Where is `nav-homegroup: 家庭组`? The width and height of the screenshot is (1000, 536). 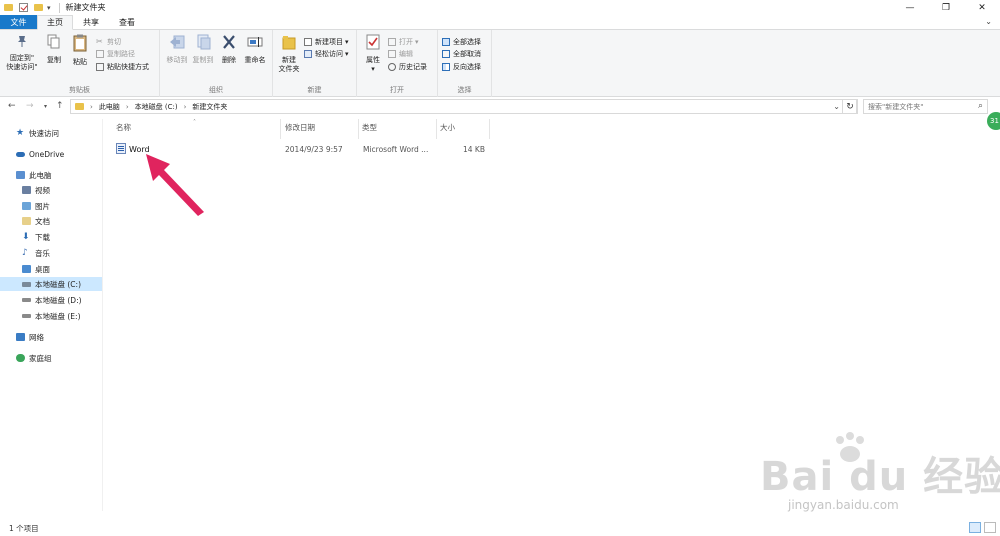
nav-homegroup: 家庭组 is located at coordinates (51, 358).